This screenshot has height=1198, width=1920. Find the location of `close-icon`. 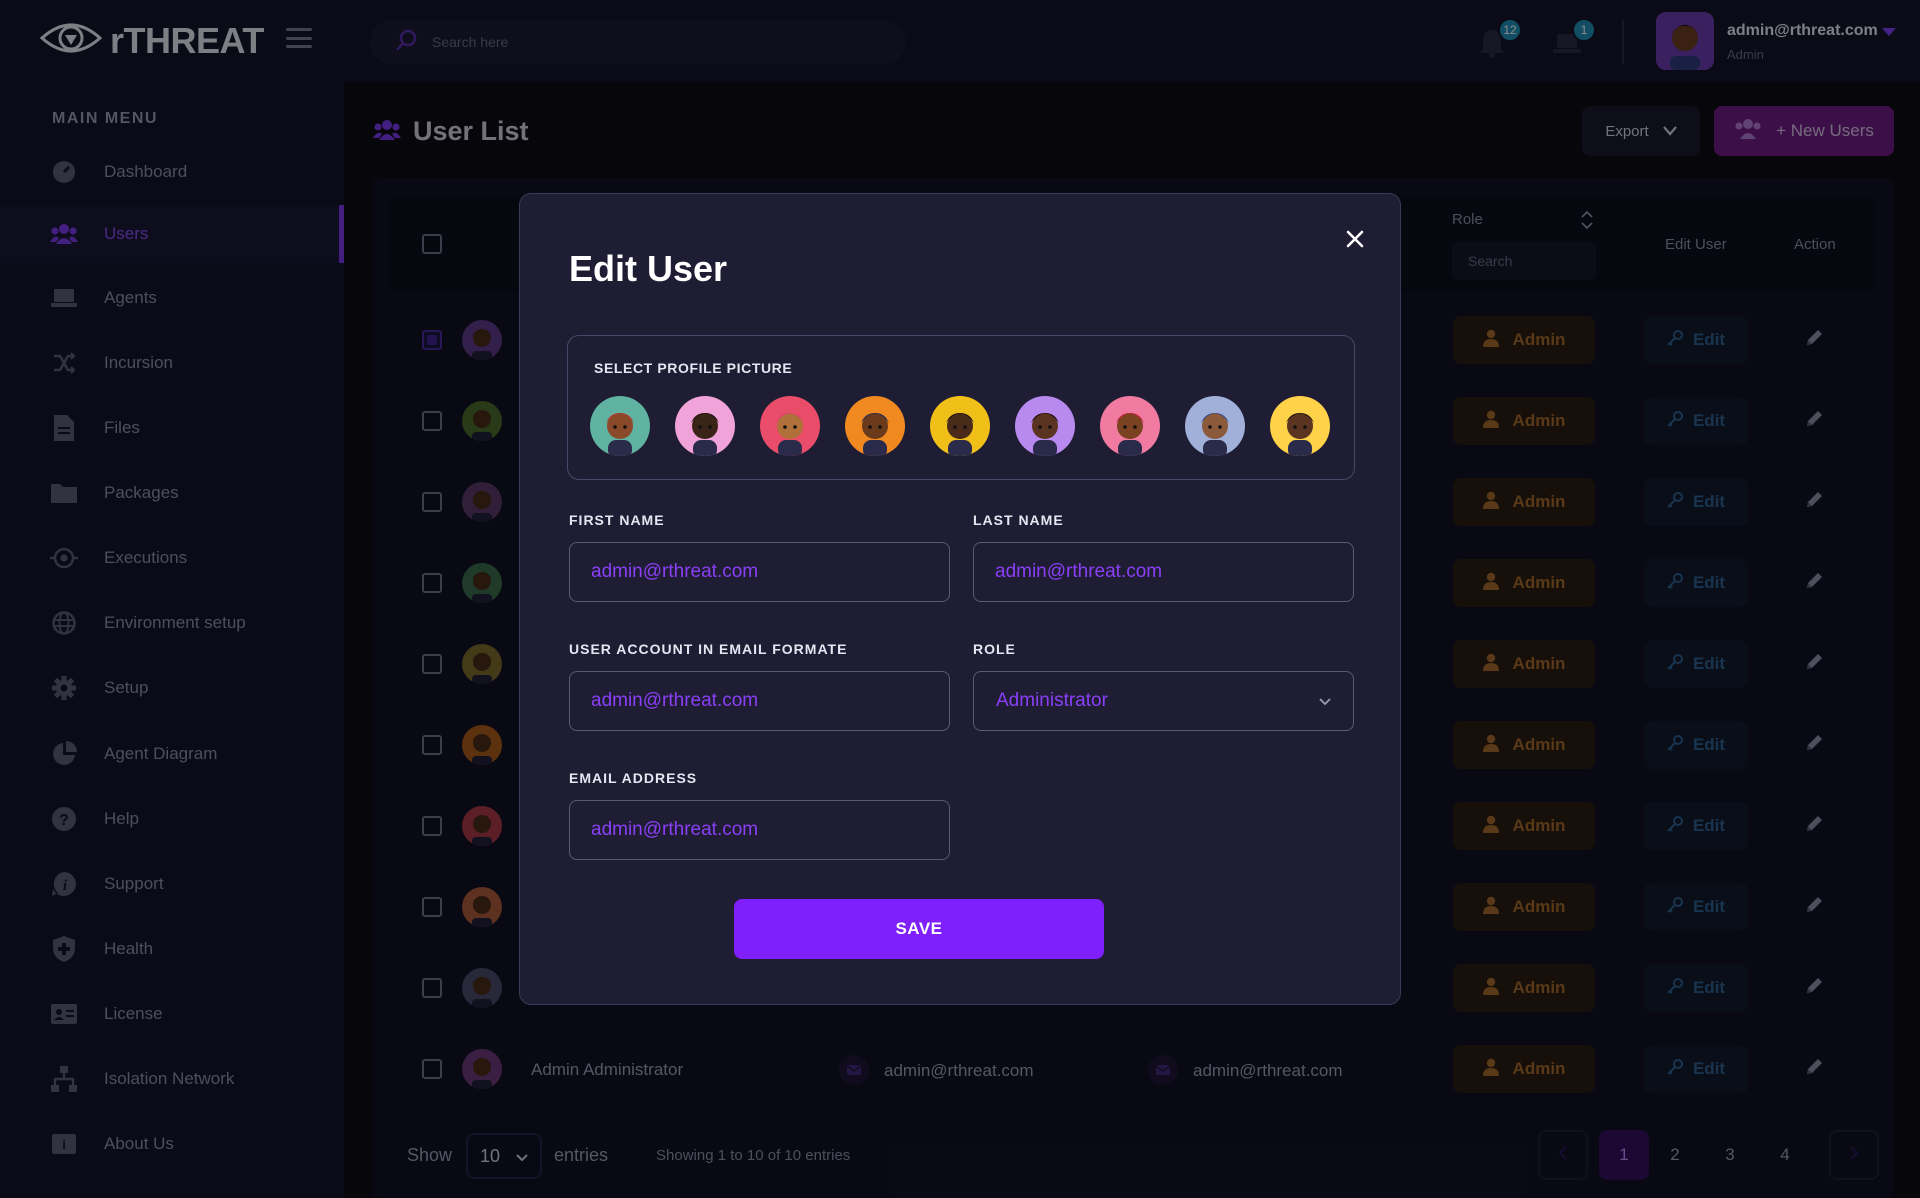

close-icon is located at coordinates (1355, 241).